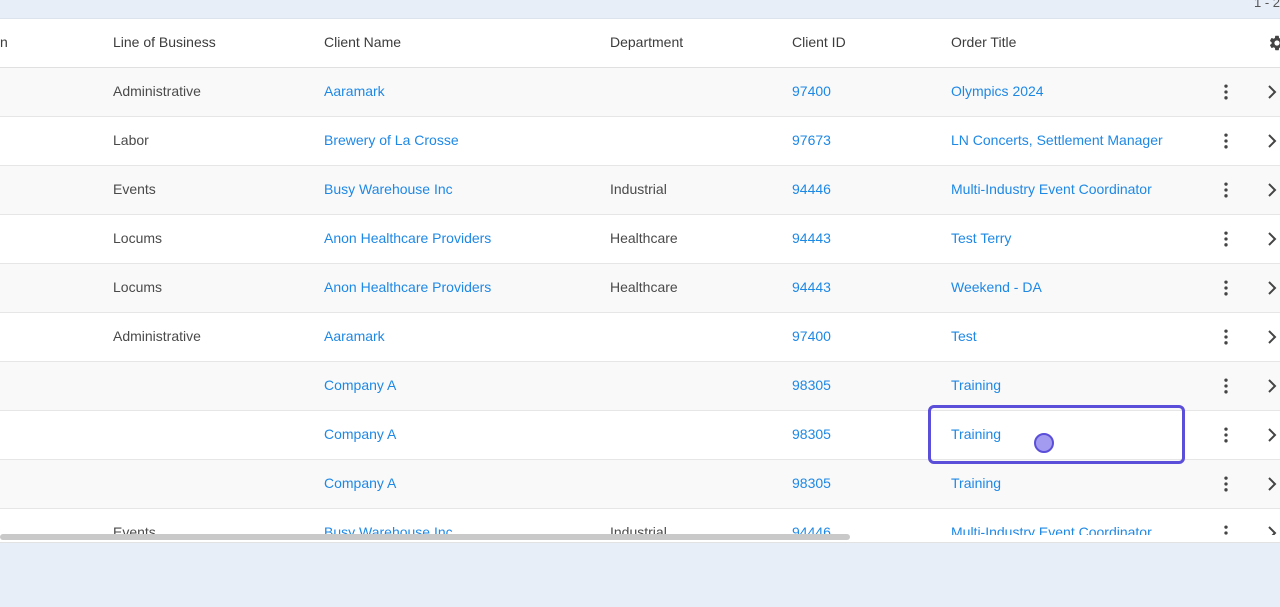 This screenshot has width=1280, height=607. Describe the element at coordinates (640, 9) in the screenshot. I see `top-bar: 1 - 2` at that location.